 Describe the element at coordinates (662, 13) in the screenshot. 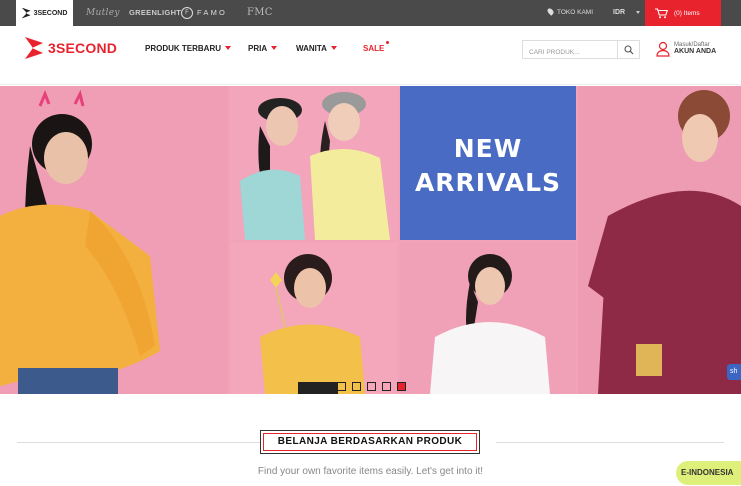

I see `cart-icon` at that location.